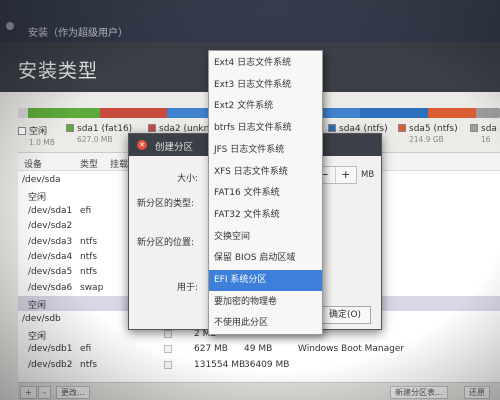 This screenshot has height=400, width=500. What do you see at coordinates (174, 147) in the screenshot?
I see `dialog-title: 创建分区` at bounding box center [174, 147].